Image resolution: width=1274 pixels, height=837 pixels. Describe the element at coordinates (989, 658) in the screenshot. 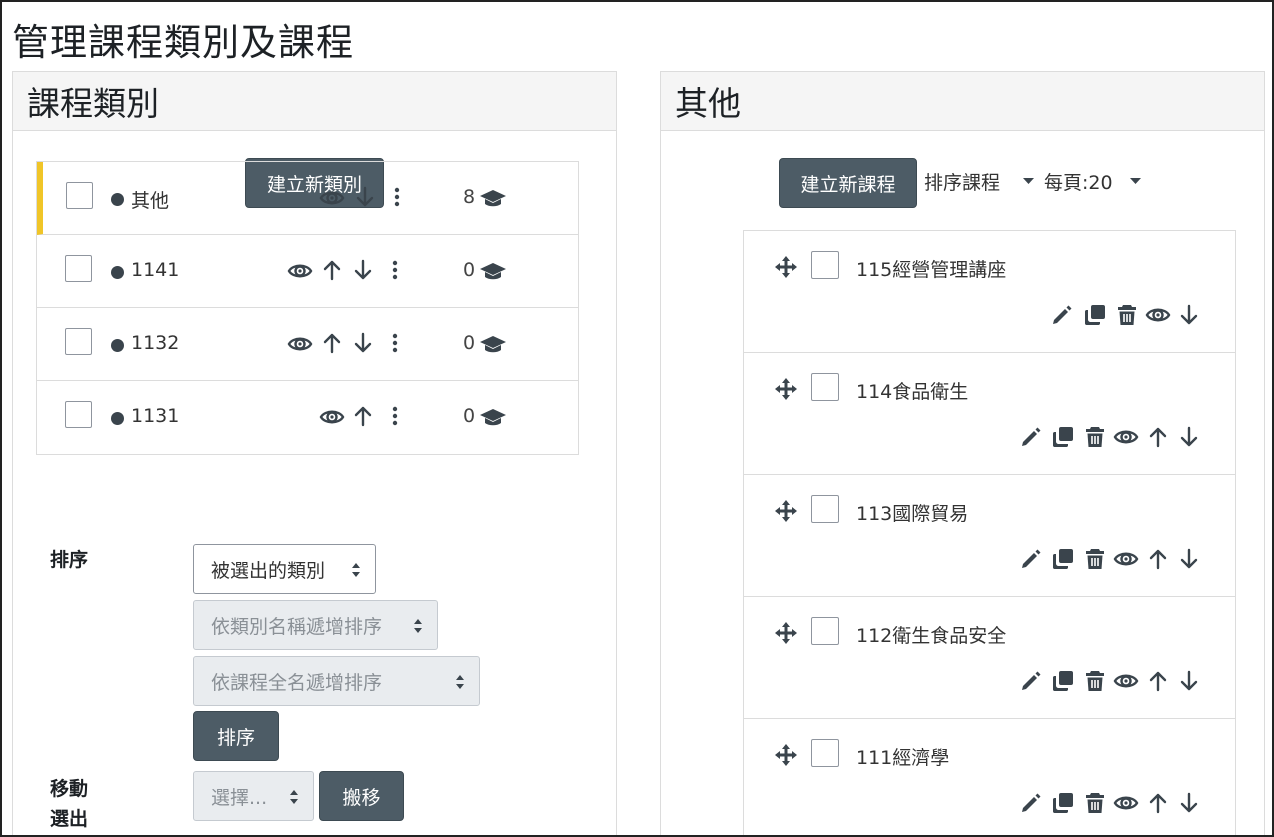

I see `course-row: 112衛生食品安全` at that location.